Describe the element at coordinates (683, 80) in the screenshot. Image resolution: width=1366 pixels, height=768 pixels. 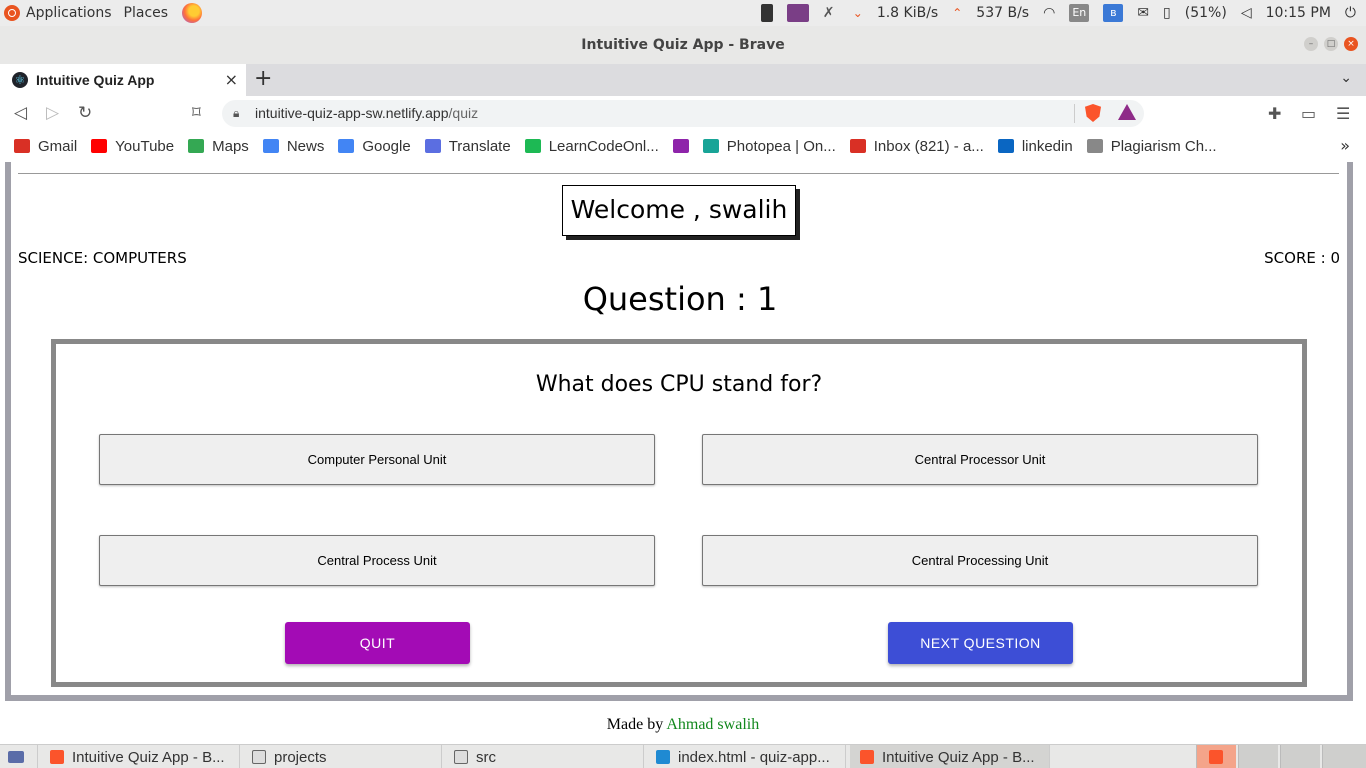
I see `tab-strip: ⚛ Intuitive Quiz App × + ⌄` at that location.